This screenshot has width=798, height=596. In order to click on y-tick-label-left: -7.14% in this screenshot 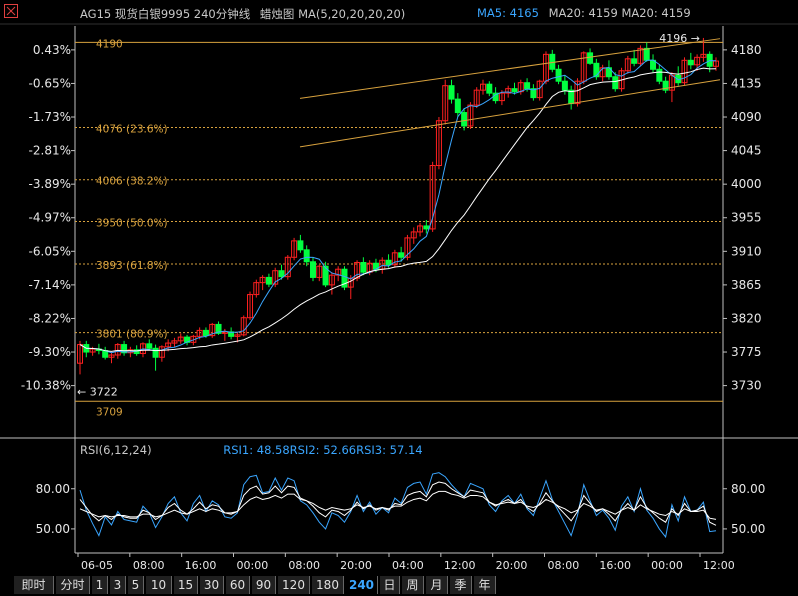, I will do `click(50, 285)`.